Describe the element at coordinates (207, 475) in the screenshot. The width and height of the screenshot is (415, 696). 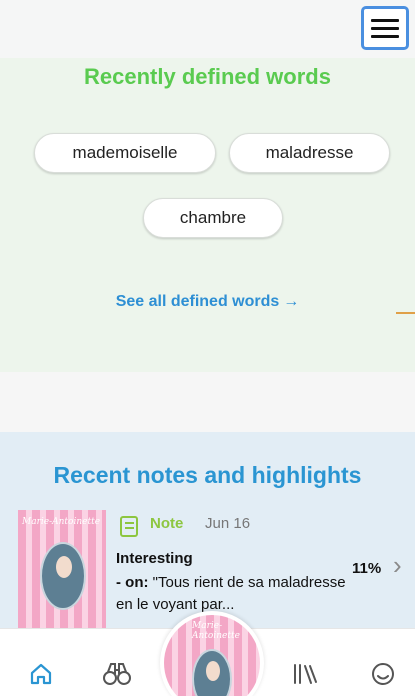
I see `section-title: Recent notes and highlights` at that location.